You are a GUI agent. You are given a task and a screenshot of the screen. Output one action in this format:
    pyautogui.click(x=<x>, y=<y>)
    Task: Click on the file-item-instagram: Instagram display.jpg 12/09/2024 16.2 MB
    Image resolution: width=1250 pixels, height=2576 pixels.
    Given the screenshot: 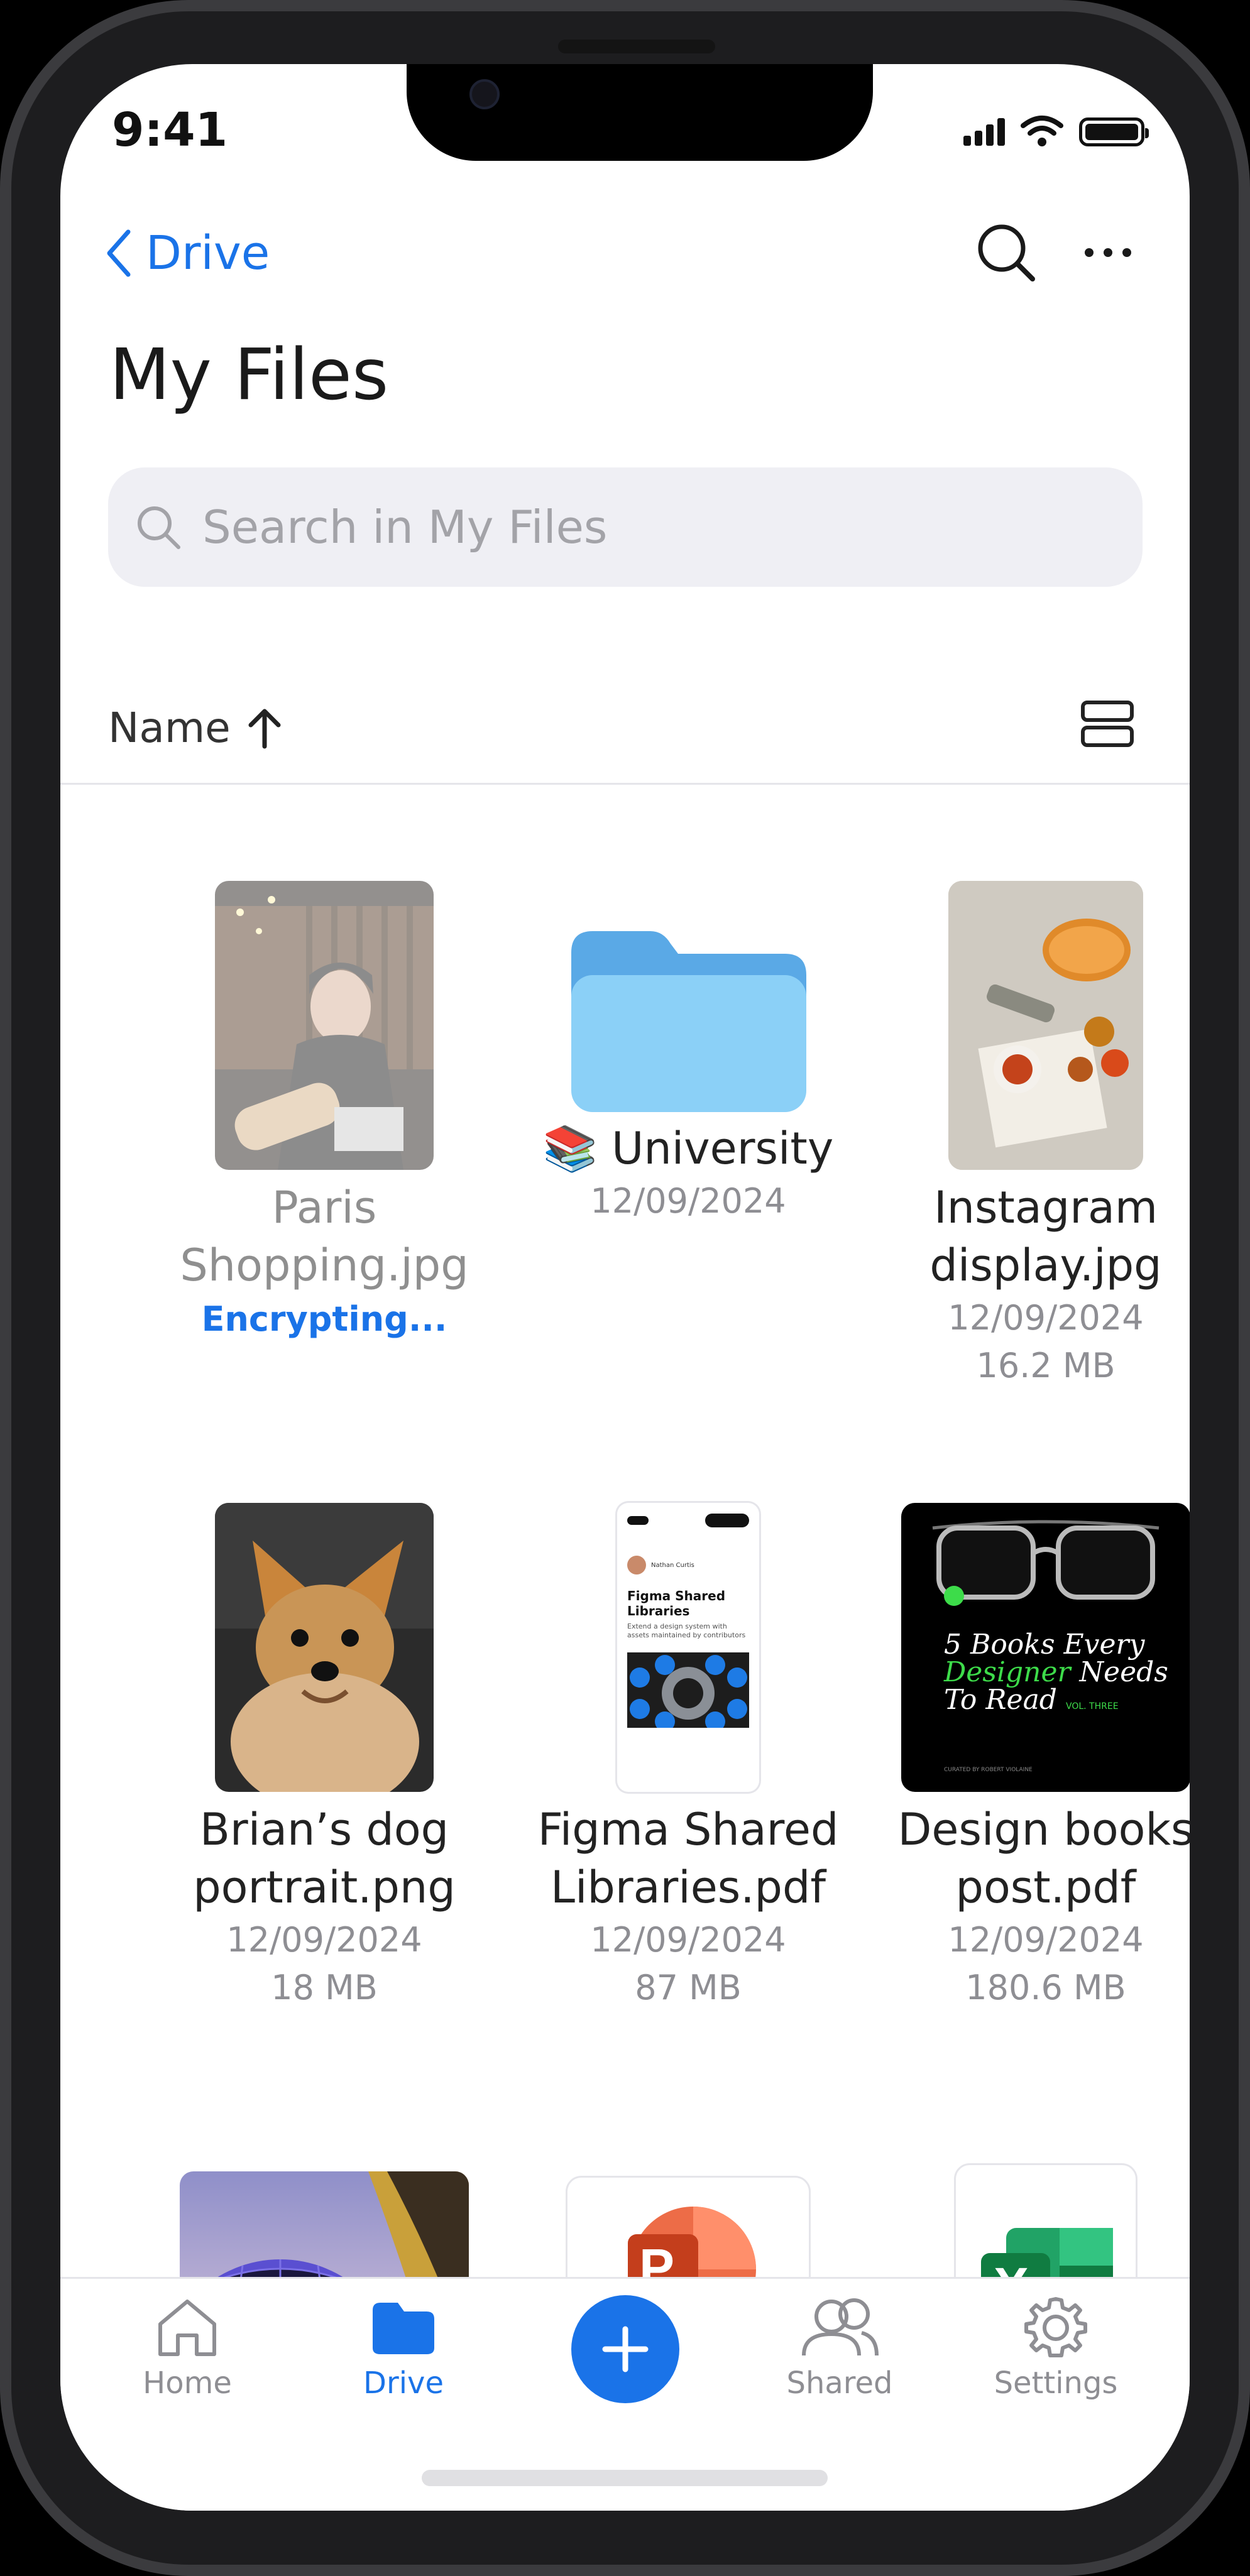 What is the action you would take?
    pyautogui.click(x=1030, y=1135)
    